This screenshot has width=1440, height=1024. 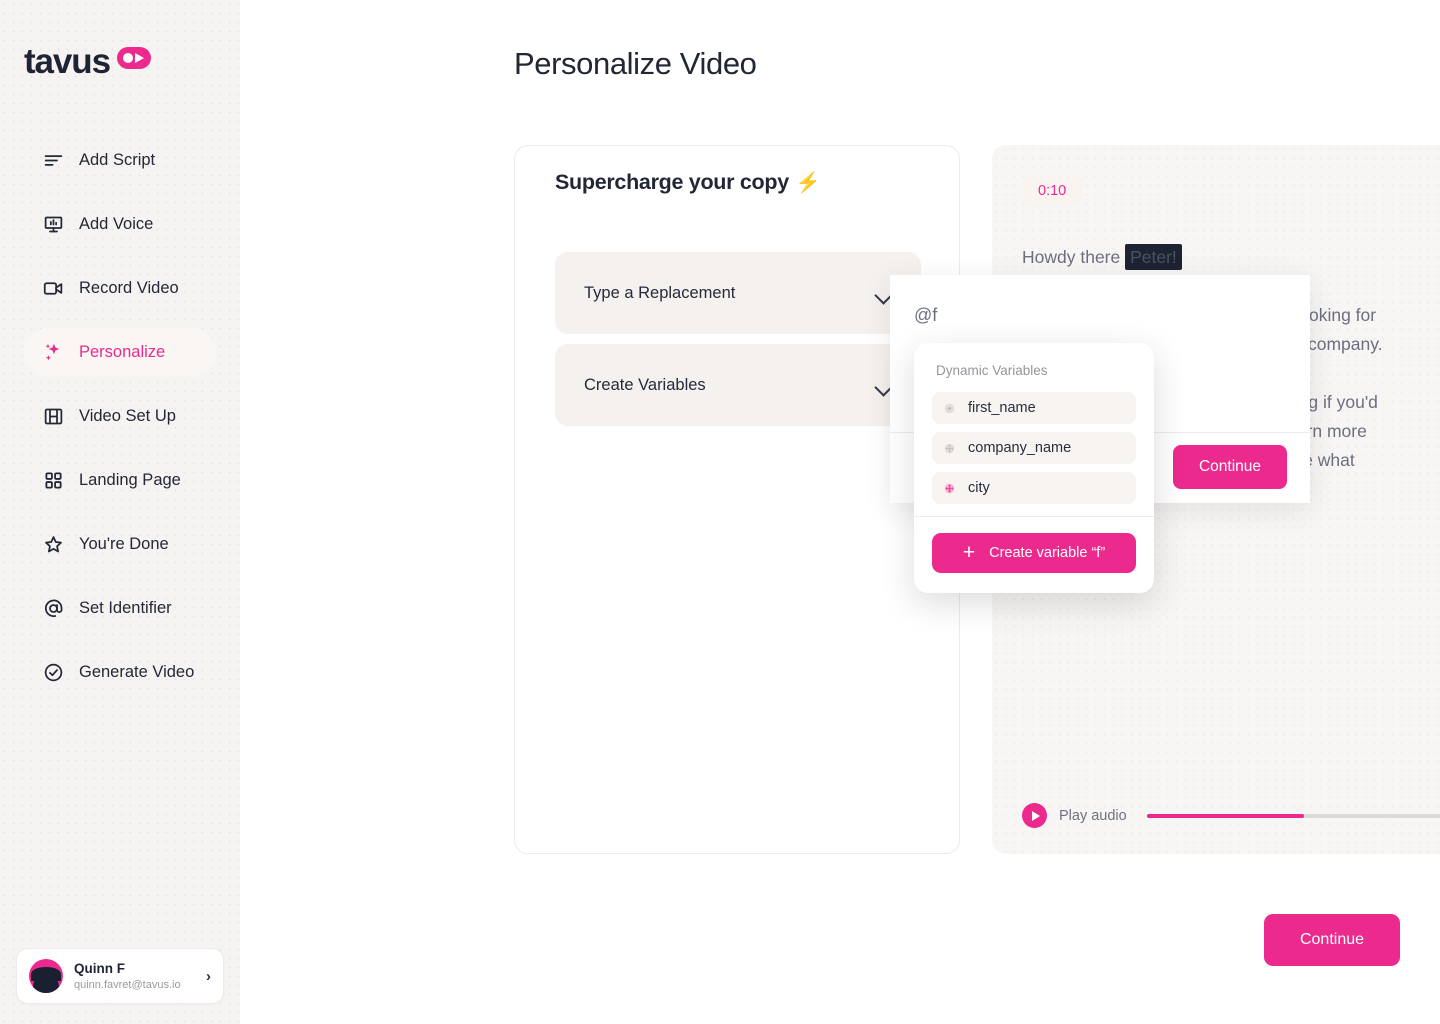 What do you see at coordinates (635, 63) in the screenshot?
I see `page-title: Personalize Video` at bounding box center [635, 63].